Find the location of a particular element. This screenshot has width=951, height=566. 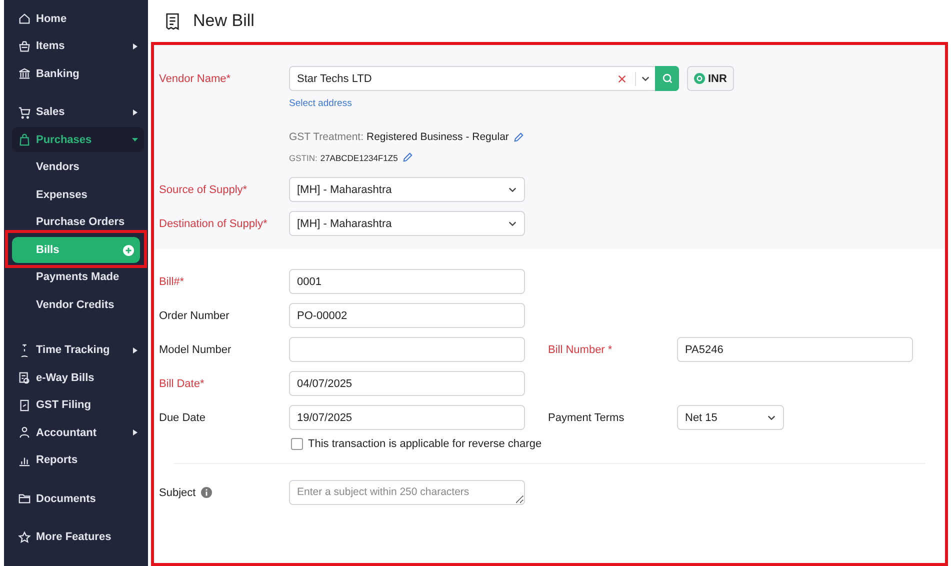

sidebar-item: Items is located at coordinates (78, 46).